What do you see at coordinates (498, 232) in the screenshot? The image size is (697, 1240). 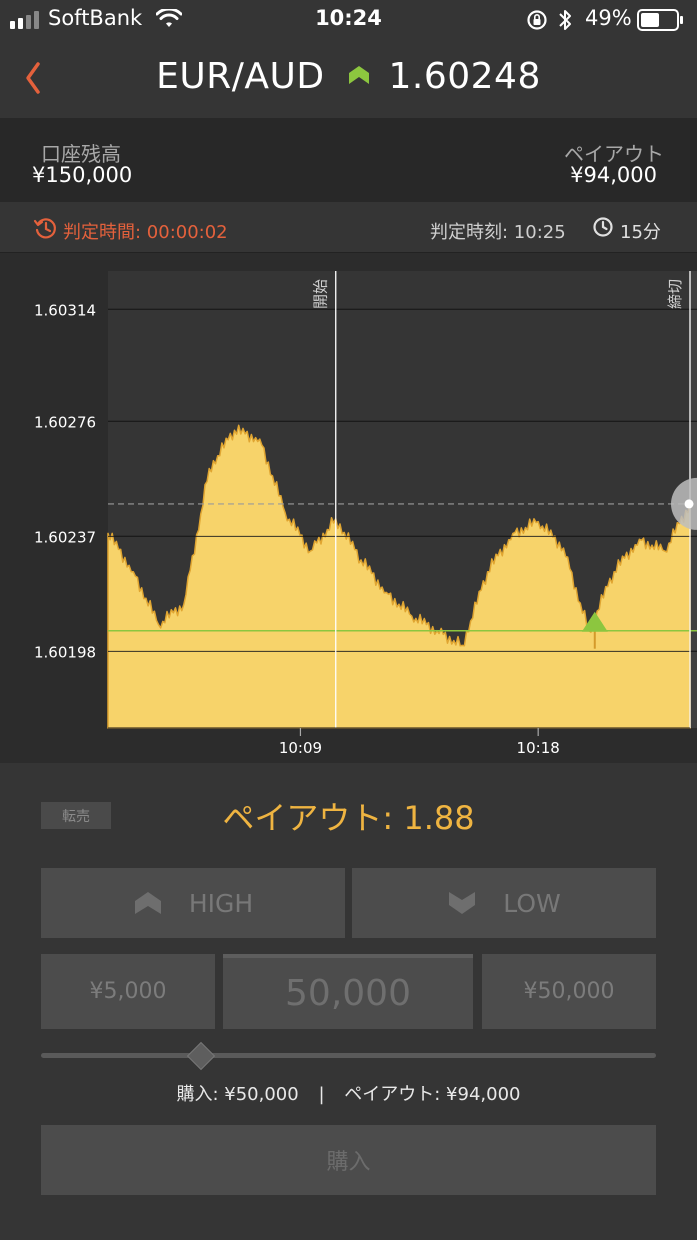 I see `judge-time-label: 判定時刻: 10:25` at bounding box center [498, 232].